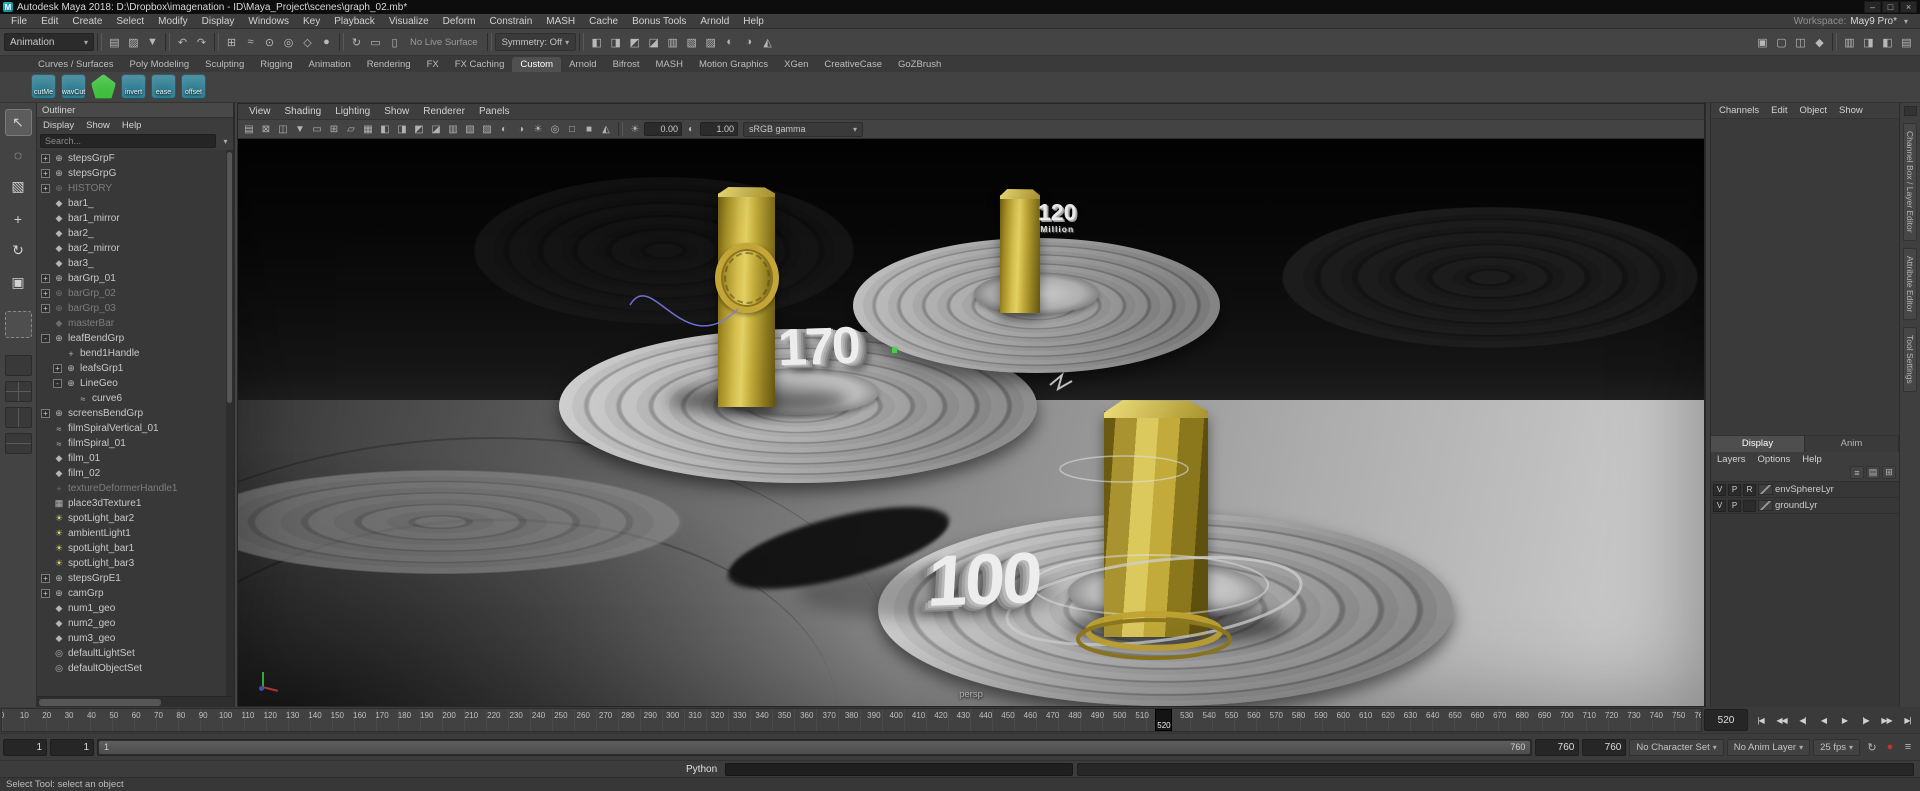 This screenshot has height=791, width=1920. What do you see at coordinates (18, 417) in the screenshot?
I see `layout-two-pane-side-button` at bounding box center [18, 417].